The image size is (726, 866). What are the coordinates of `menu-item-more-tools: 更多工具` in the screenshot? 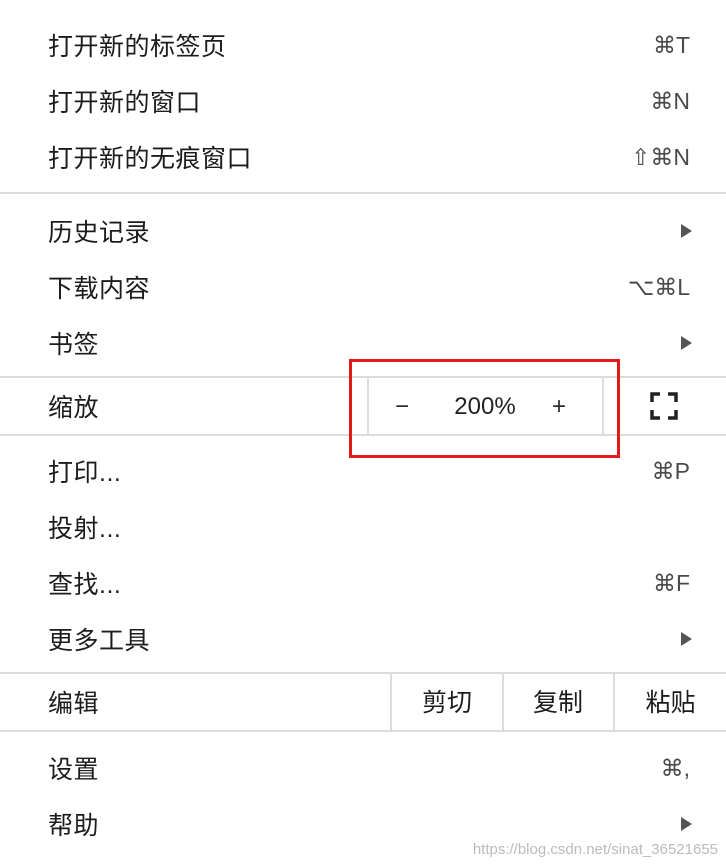 It's located at (363, 639).